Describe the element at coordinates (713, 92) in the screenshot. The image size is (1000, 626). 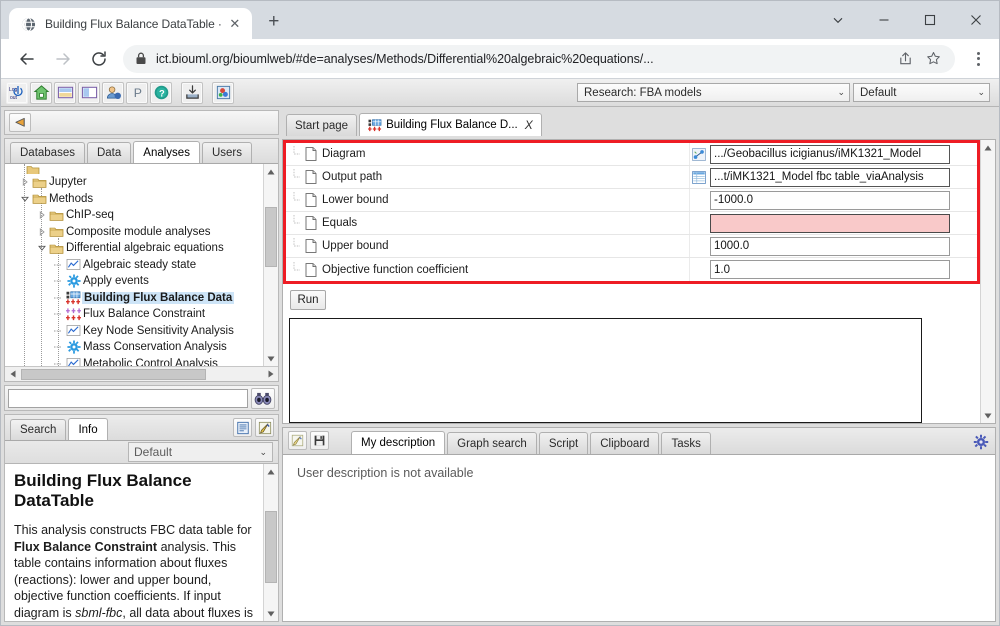
I see `research-select: Research: FBA models ⌄` at that location.